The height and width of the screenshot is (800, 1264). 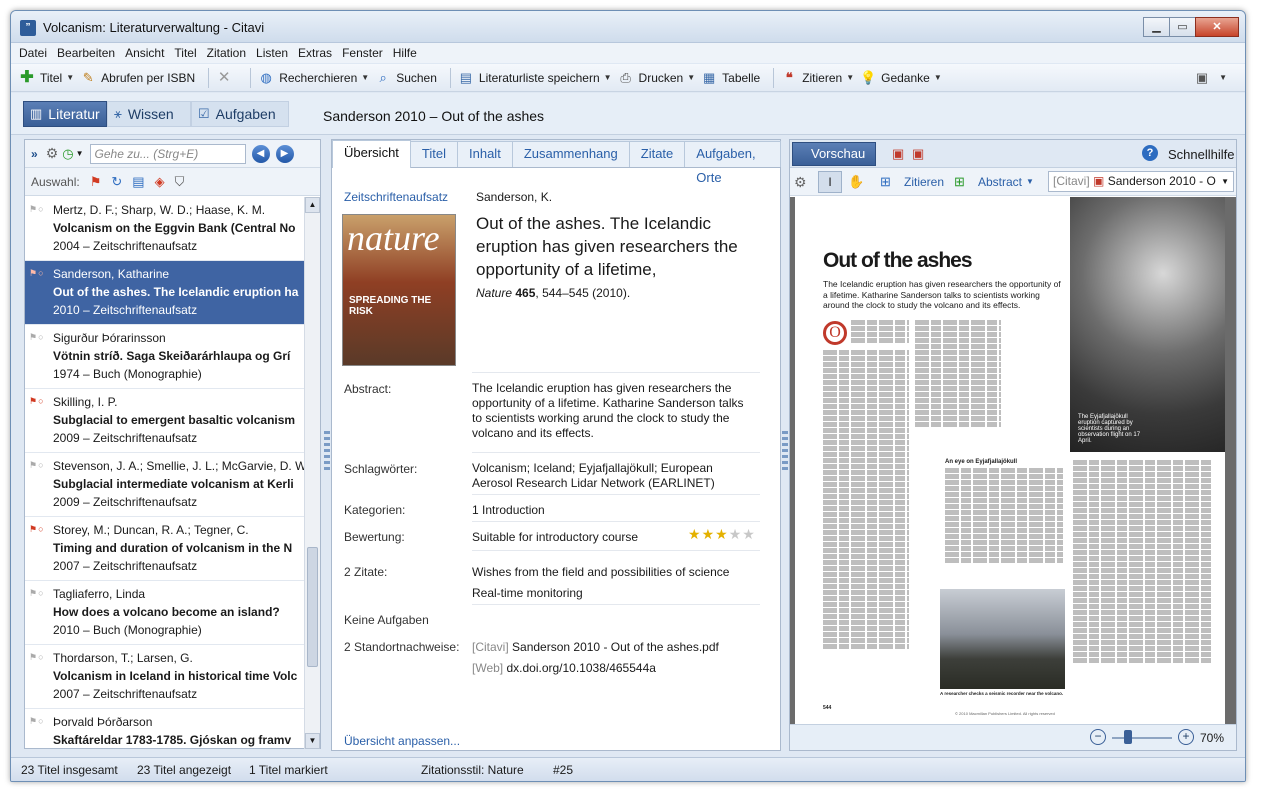 I want to click on tag-select-icon: ◈, so click(x=160, y=182).